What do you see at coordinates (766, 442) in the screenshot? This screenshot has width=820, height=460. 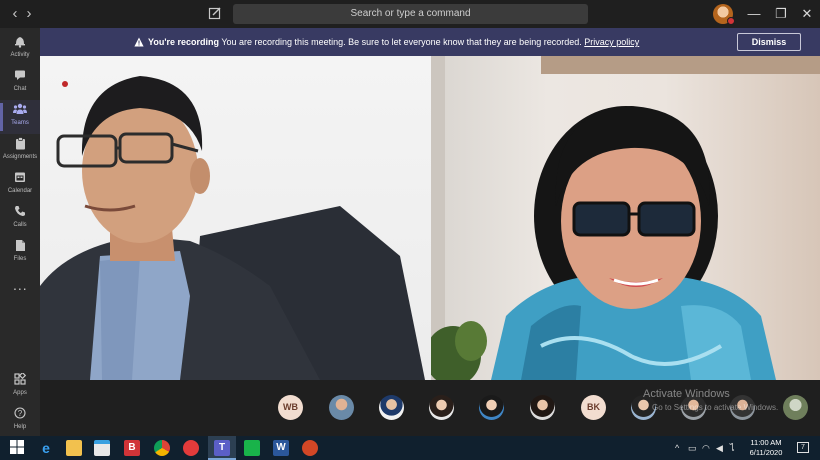 I see `clock-time: 11:00 AM` at bounding box center [766, 442].